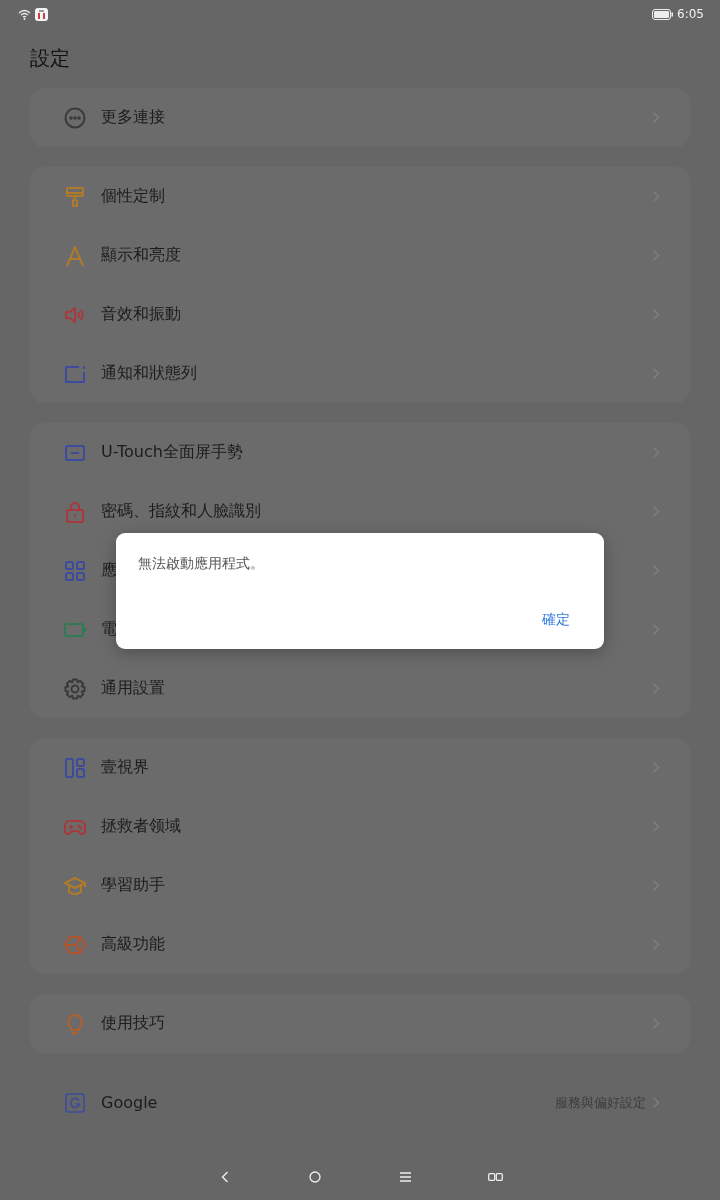  What do you see at coordinates (690, 14) in the screenshot?
I see `clock-time: 6:05` at bounding box center [690, 14].